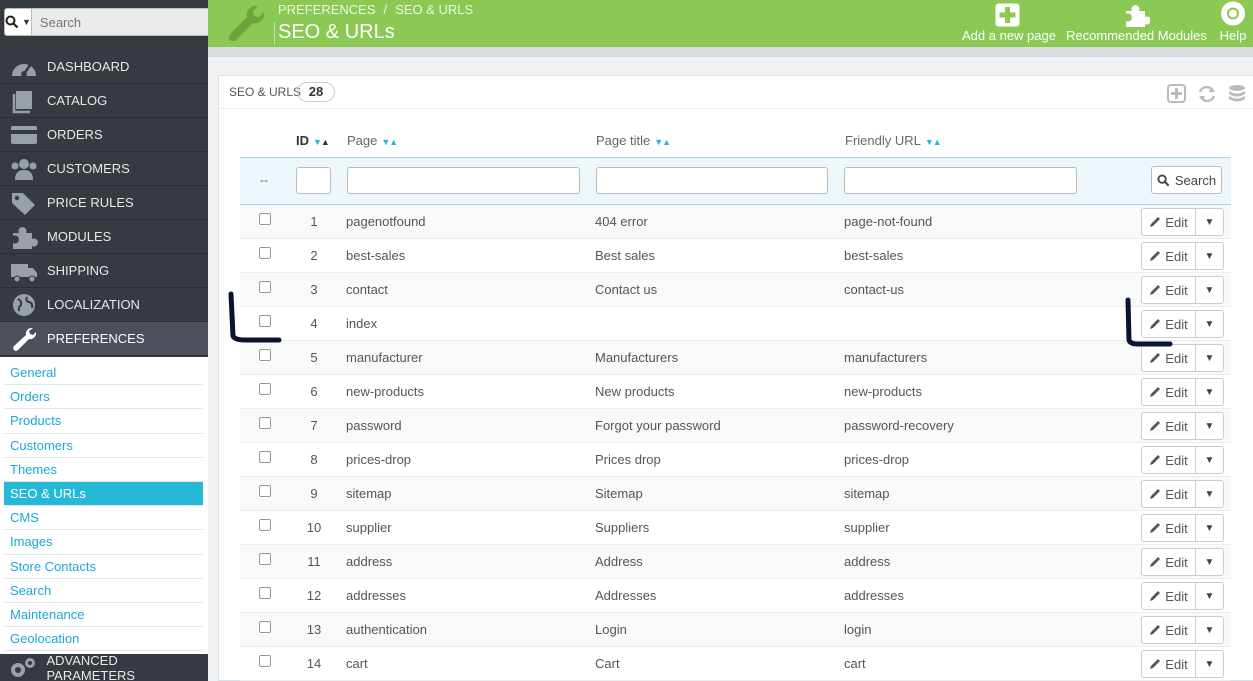 The height and width of the screenshot is (681, 1253). I want to click on add-new-page-button: Add a new page, so click(1009, 23).